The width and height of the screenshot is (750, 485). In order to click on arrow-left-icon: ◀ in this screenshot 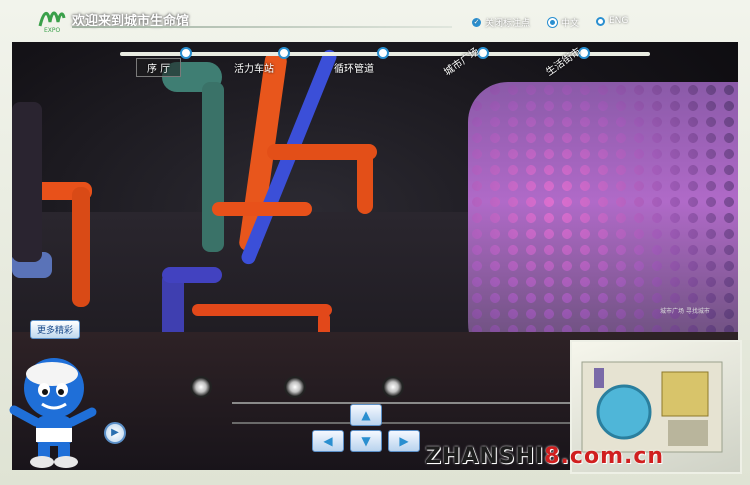, I will do `click(328, 441)`.